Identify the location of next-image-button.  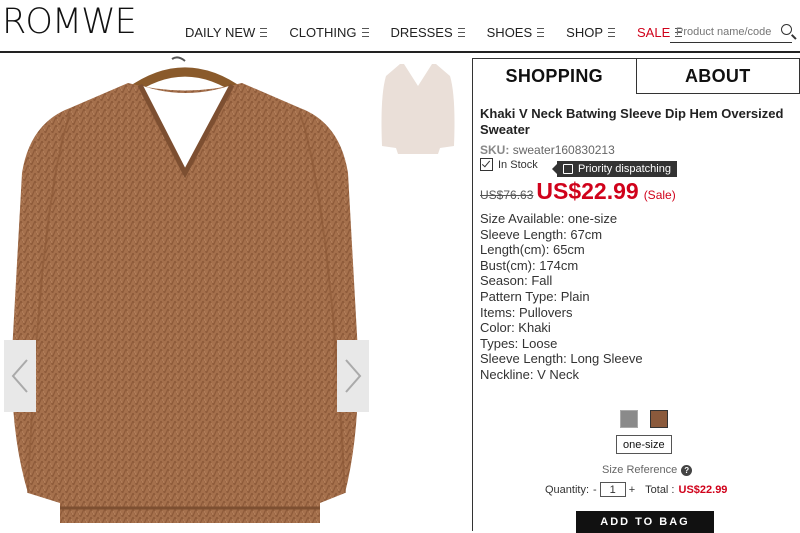
(353, 376).